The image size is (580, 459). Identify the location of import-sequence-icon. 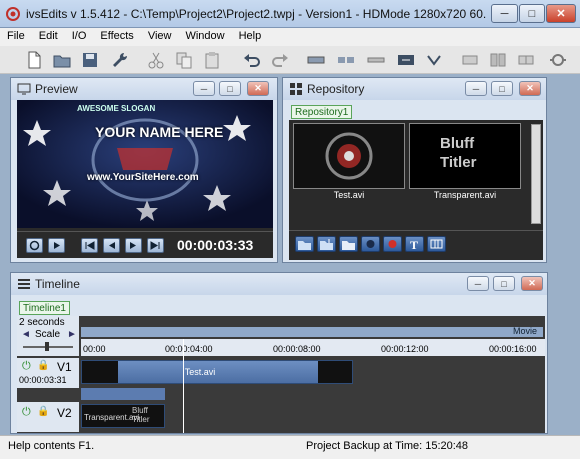
(326, 244).